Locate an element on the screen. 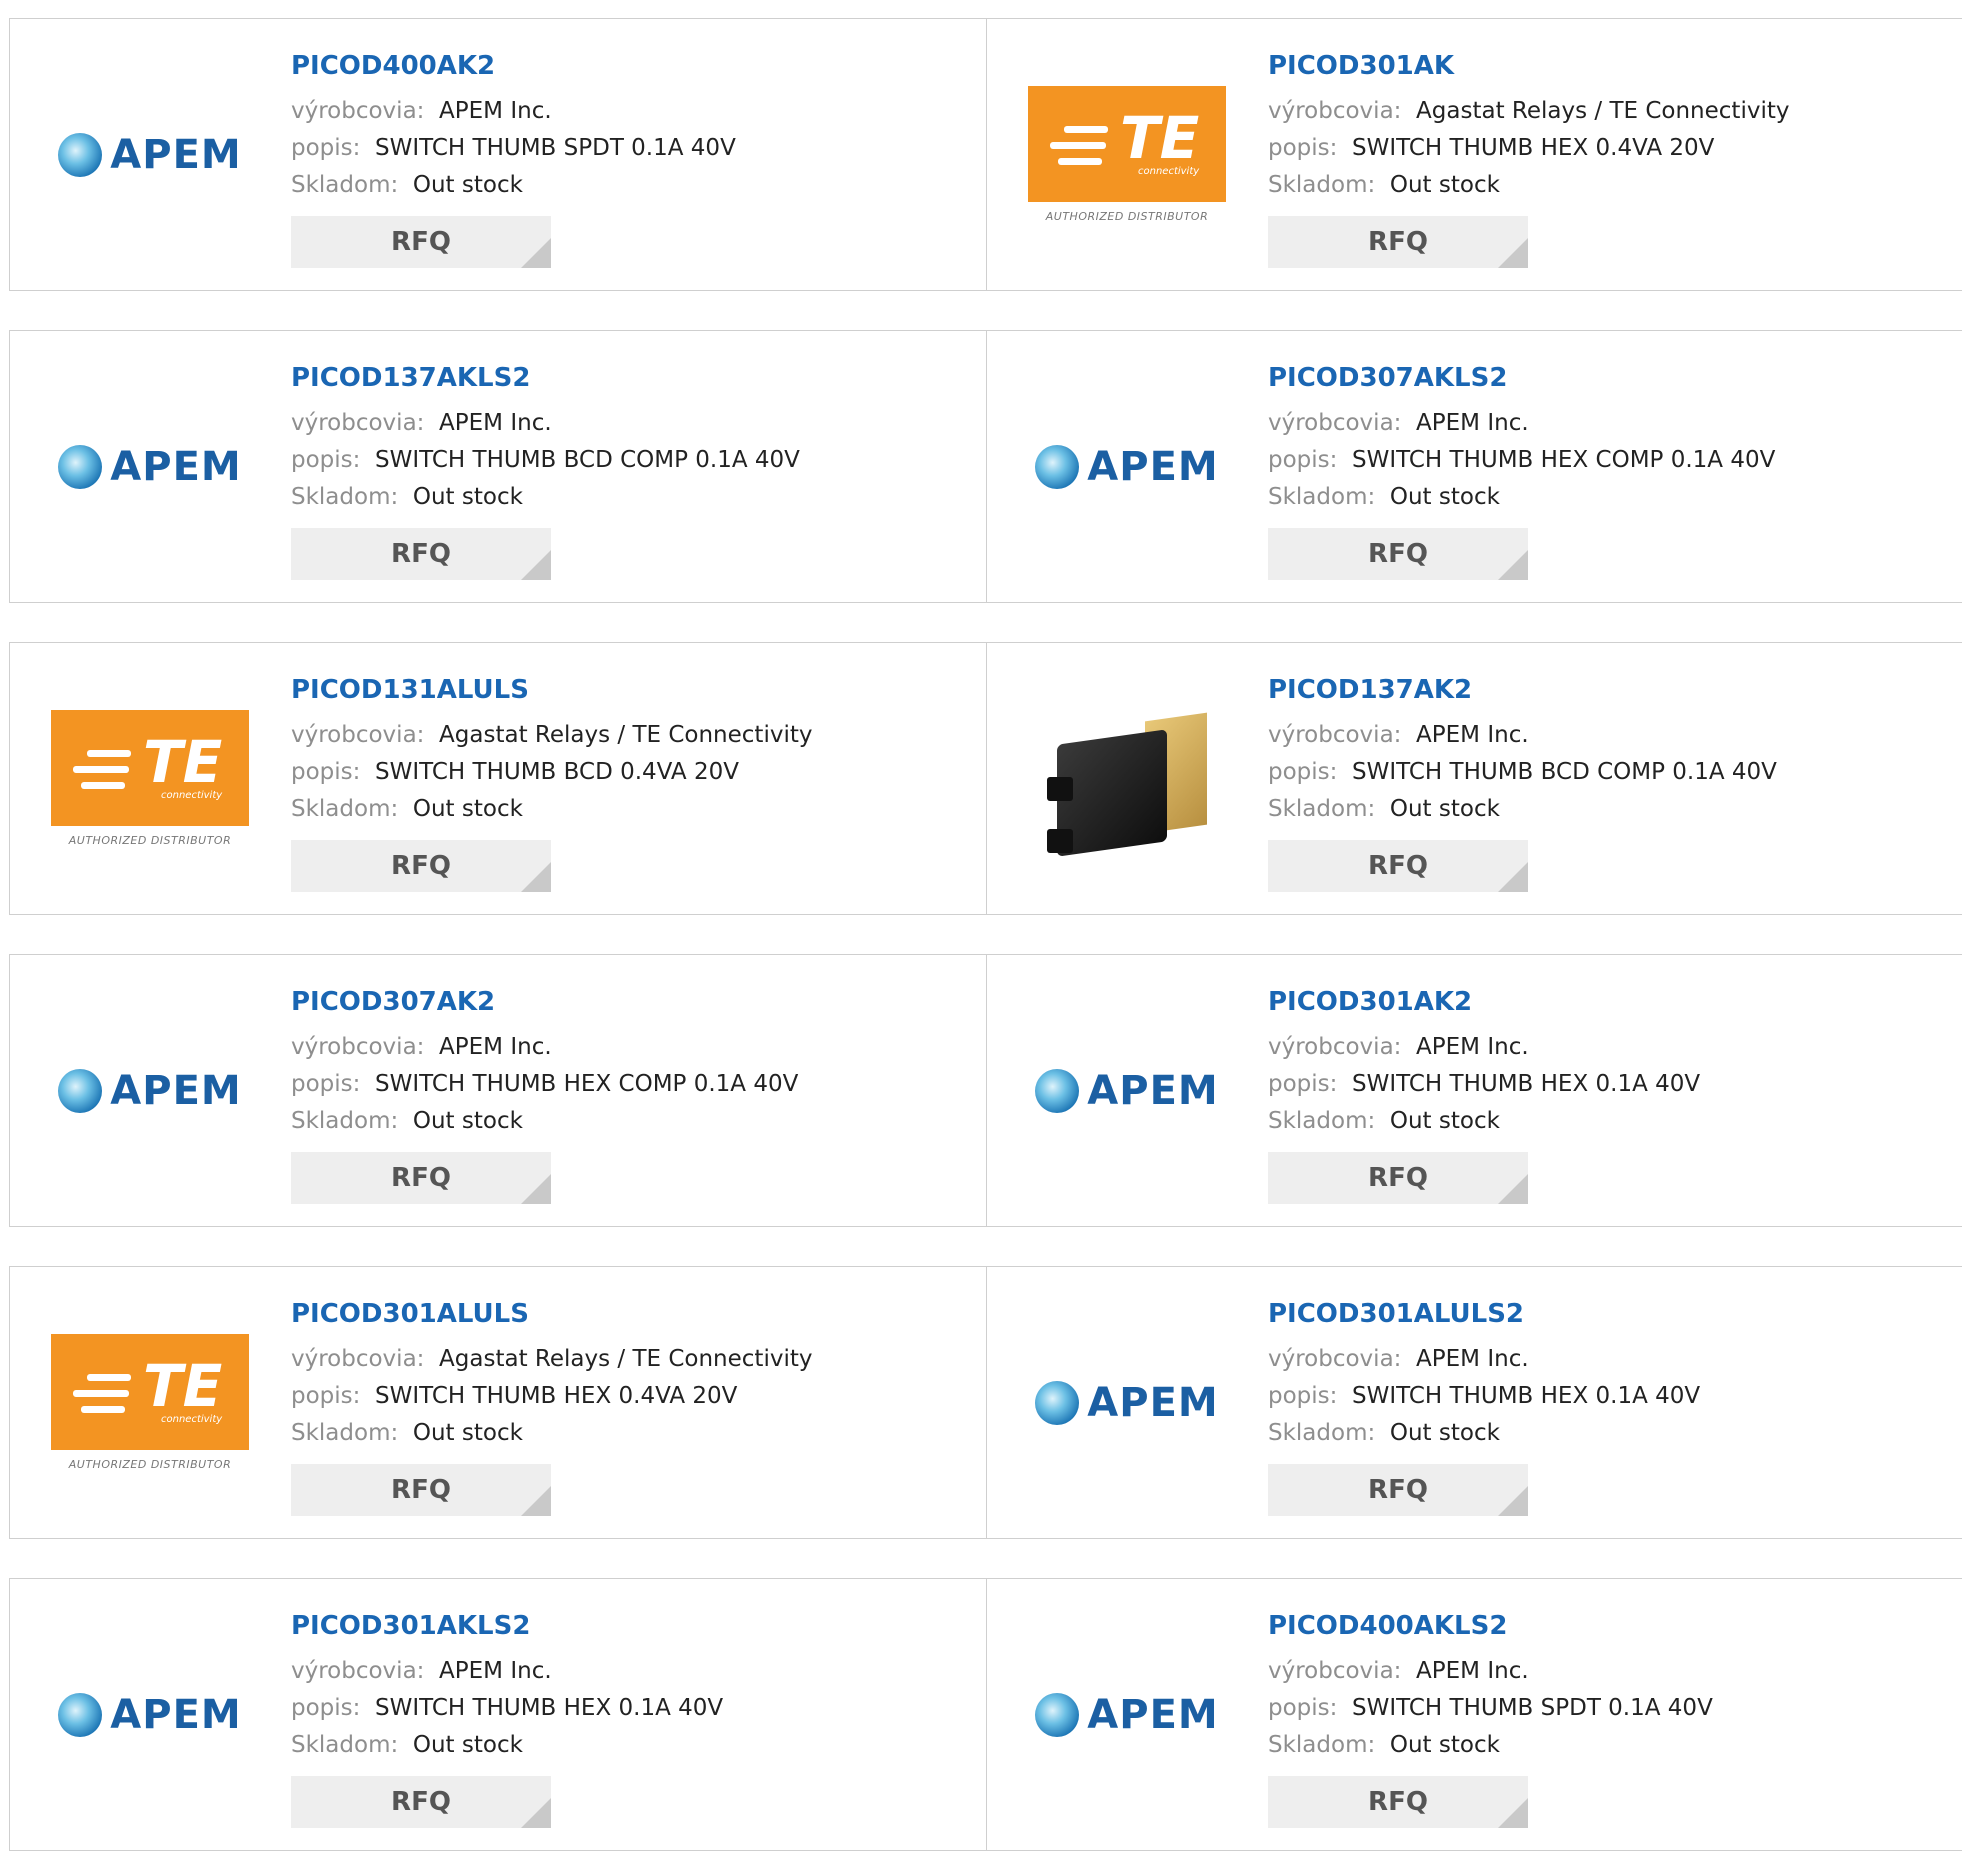 The width and height of the screenshot is (1962, 1851). part-number-link: PICOD301ALULS2 is located at coordinates (1608, 1314).